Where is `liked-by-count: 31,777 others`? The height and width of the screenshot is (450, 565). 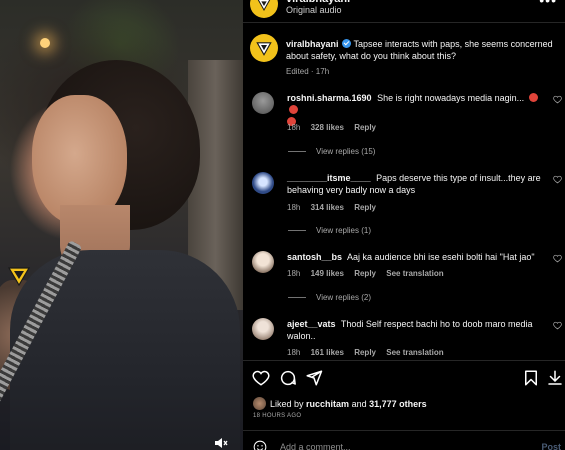 liked-by-count: 31,777 others is located at coordinates (398, 404).